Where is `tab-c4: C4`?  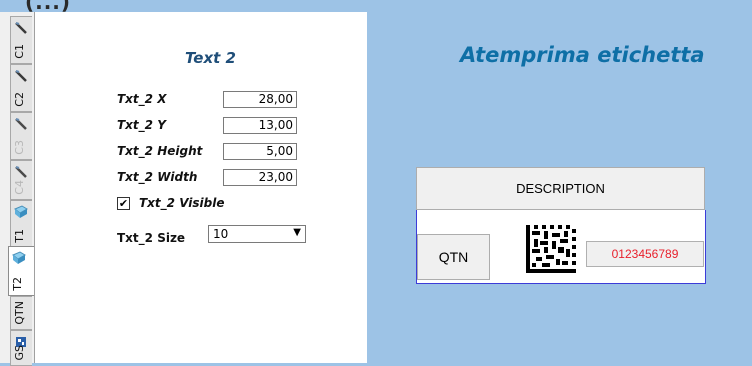
tab-c4: C4 is located at coordinates (21, 180).